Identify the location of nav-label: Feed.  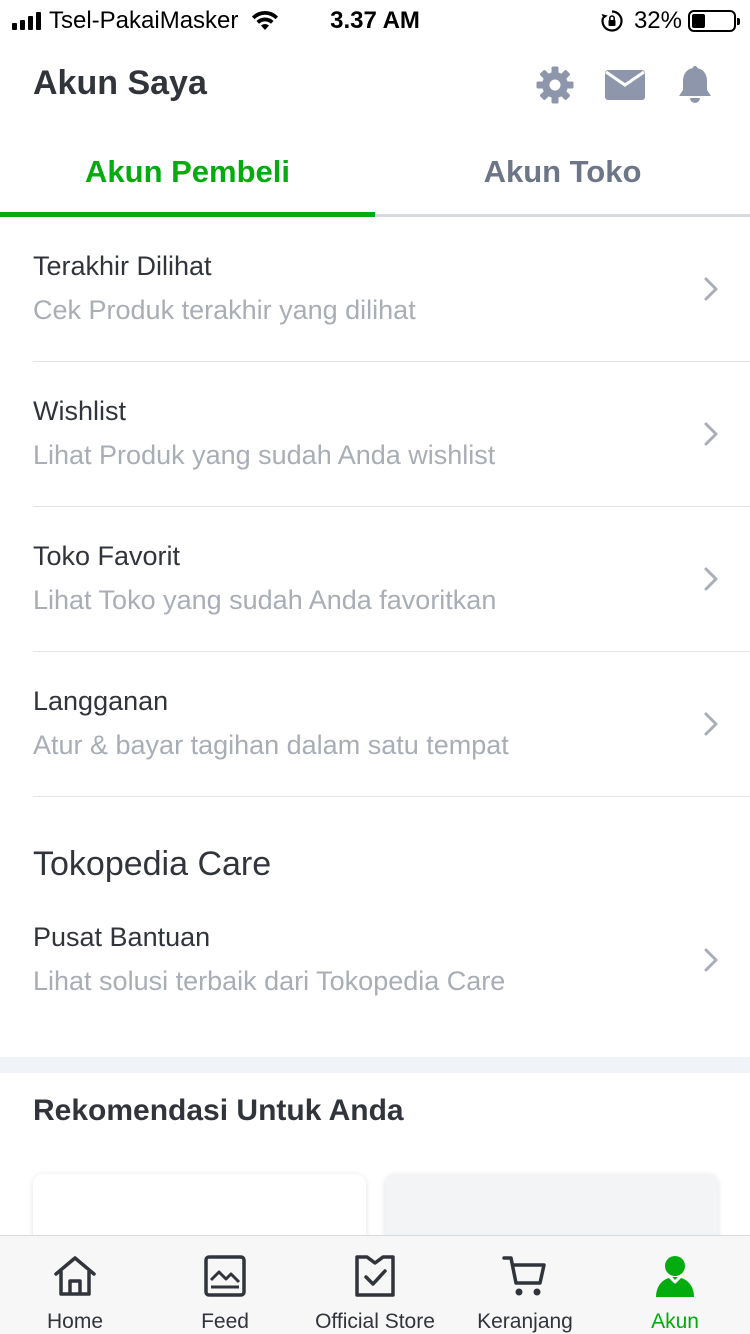
(225, 1321).